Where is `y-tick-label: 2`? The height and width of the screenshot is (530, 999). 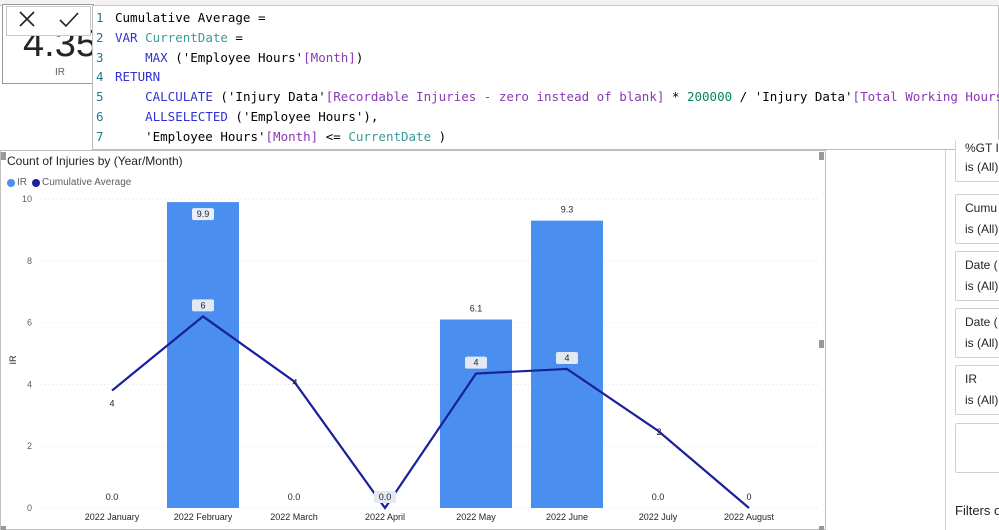 y-tick-label: 2 is located at coordinates (29, 446).